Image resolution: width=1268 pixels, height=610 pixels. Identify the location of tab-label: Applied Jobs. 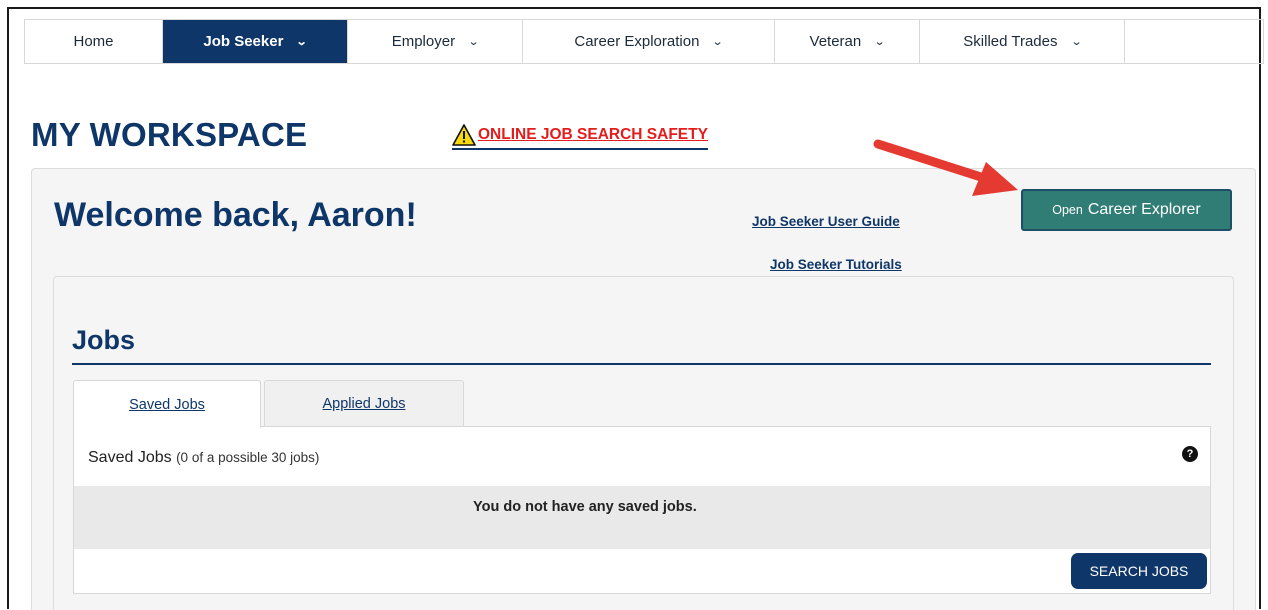
(364, 404).